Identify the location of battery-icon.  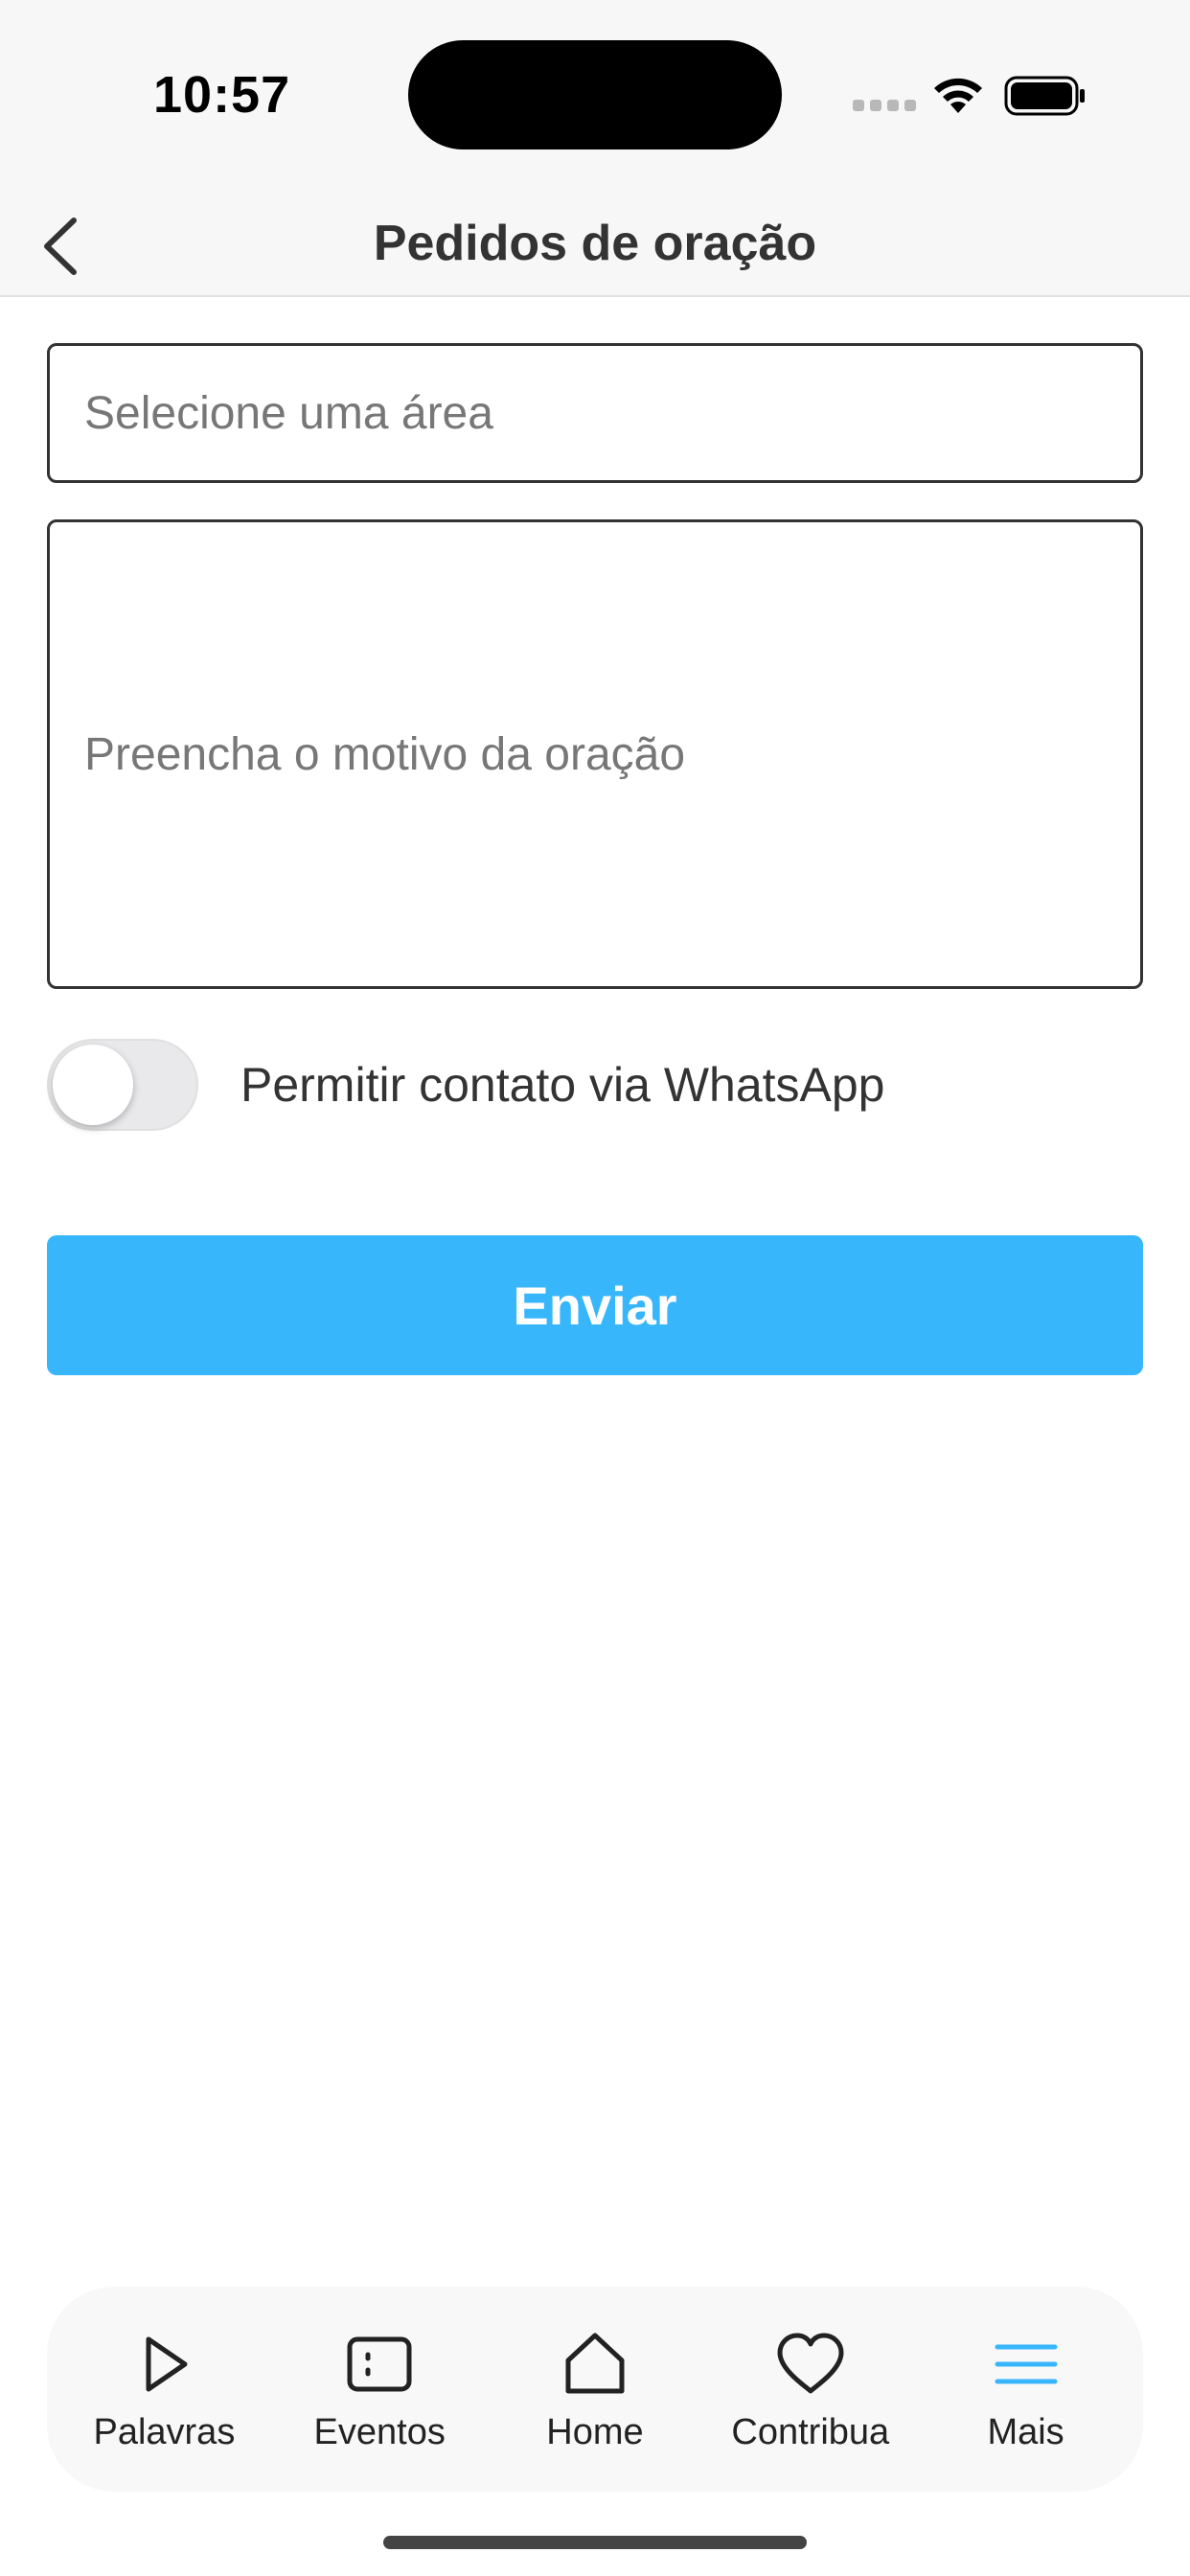
(1044, 96).